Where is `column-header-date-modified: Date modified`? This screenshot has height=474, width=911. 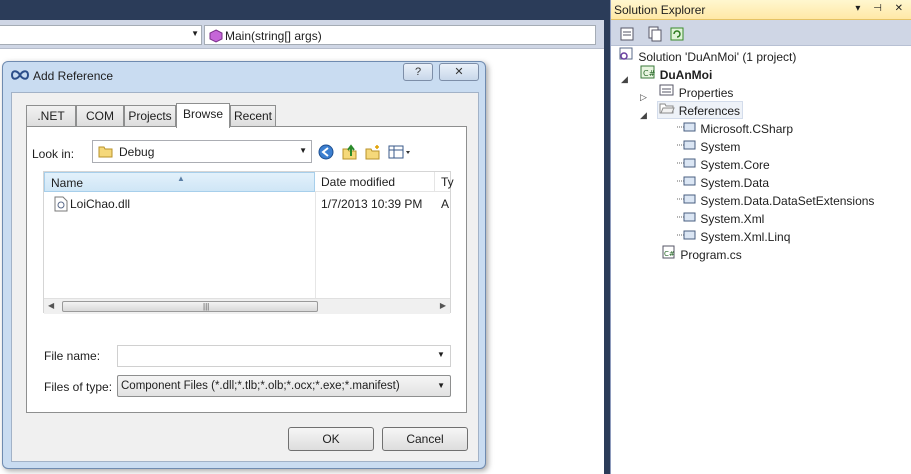
column-header-date-modified: Date modified is located at coordinates (375, 182).